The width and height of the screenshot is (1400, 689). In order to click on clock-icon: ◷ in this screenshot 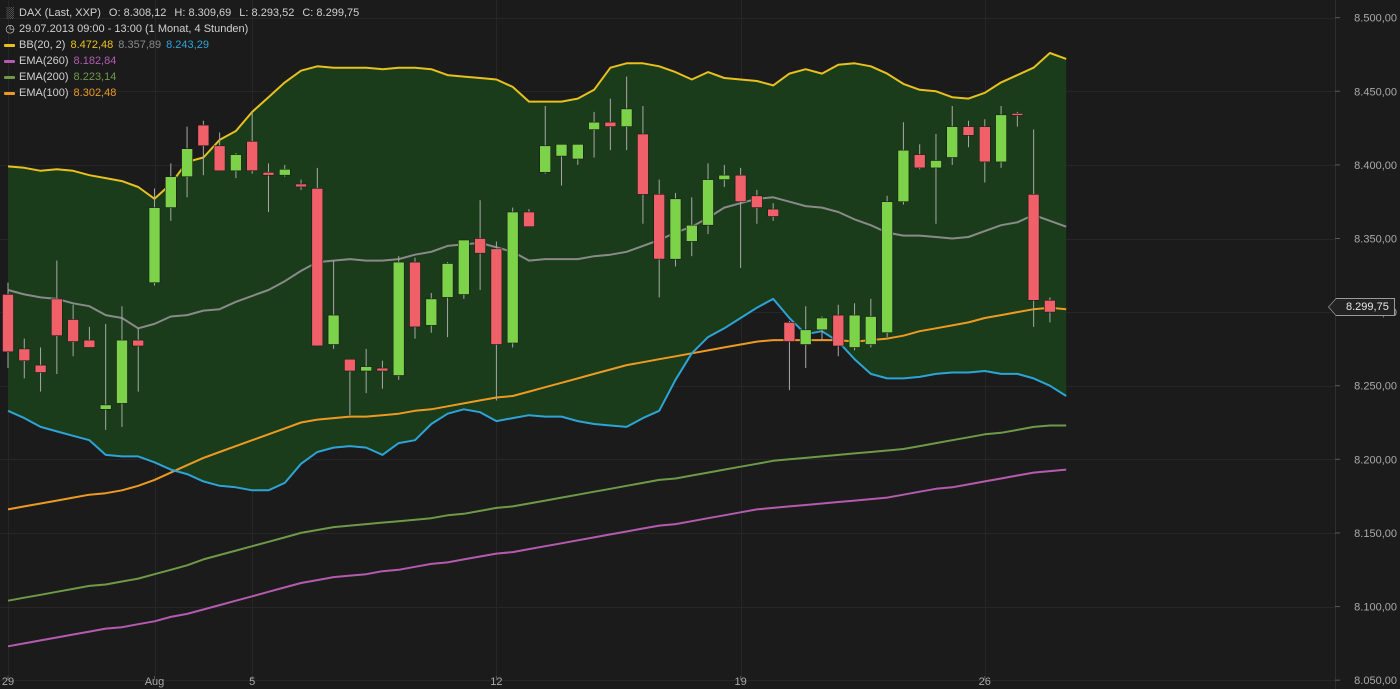, I will do `click(10, 29)`.